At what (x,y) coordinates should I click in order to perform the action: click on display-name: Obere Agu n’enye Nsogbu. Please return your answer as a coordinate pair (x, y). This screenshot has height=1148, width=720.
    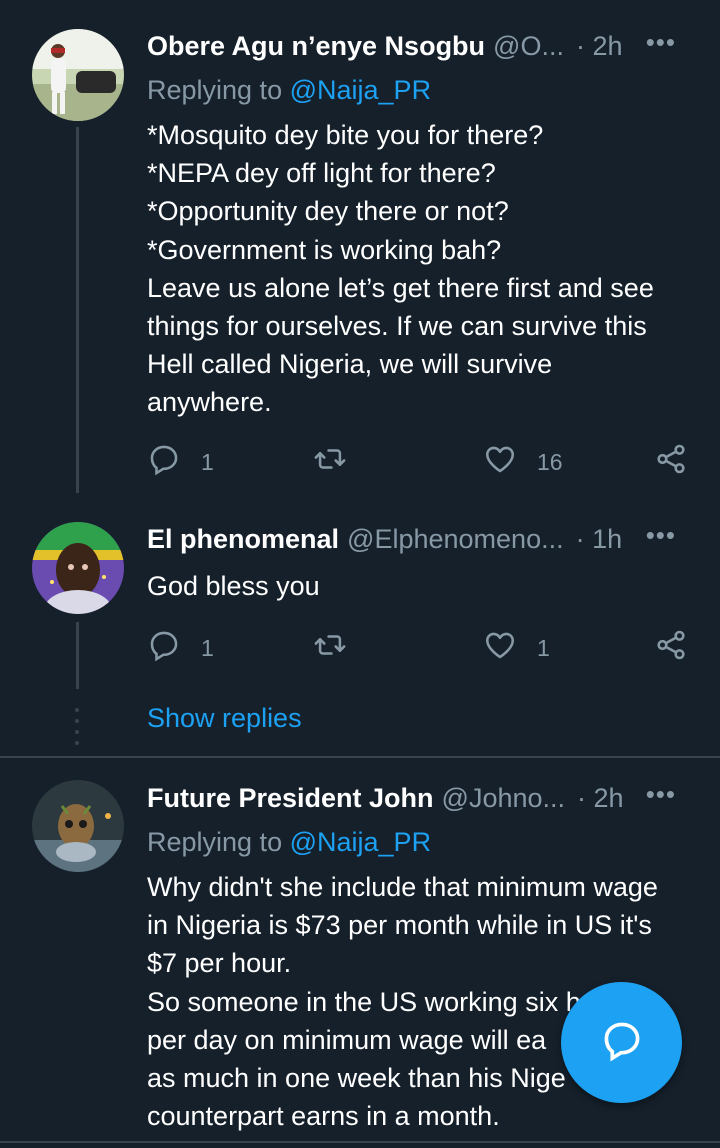
    Looking at the image, I should click on (316, 46).